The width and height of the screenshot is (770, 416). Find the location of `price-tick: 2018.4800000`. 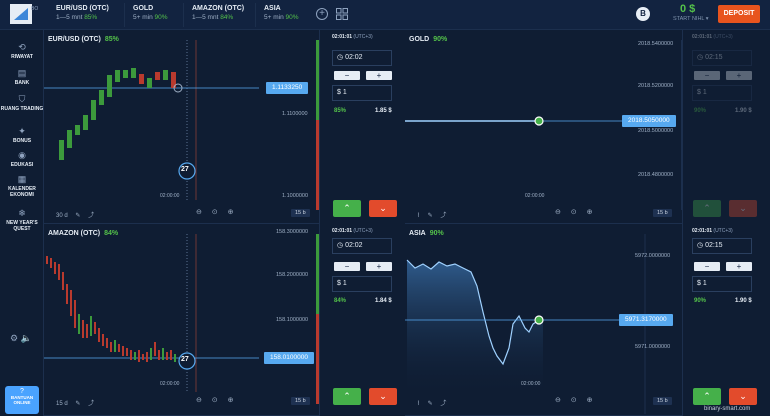

price-tick: 2018.4800000 is located at coordinates (656, 175).